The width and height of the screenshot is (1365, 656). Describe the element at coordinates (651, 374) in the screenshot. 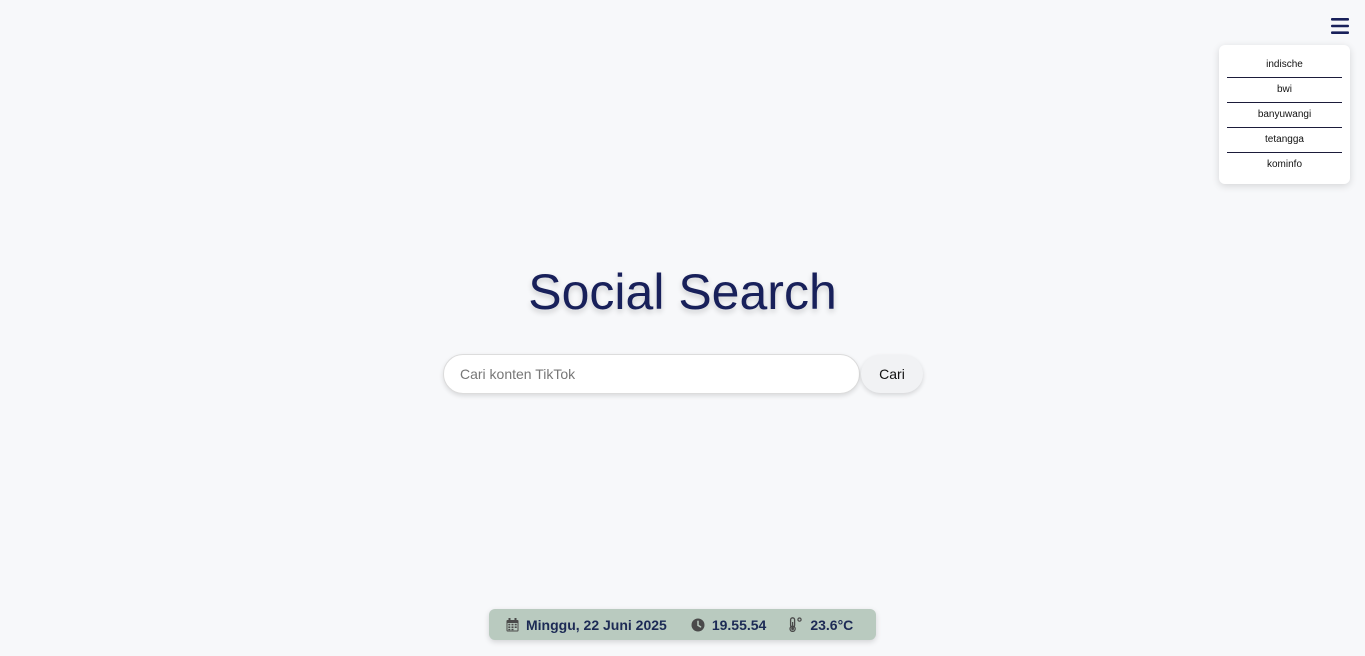

I see `search-input` at that location.